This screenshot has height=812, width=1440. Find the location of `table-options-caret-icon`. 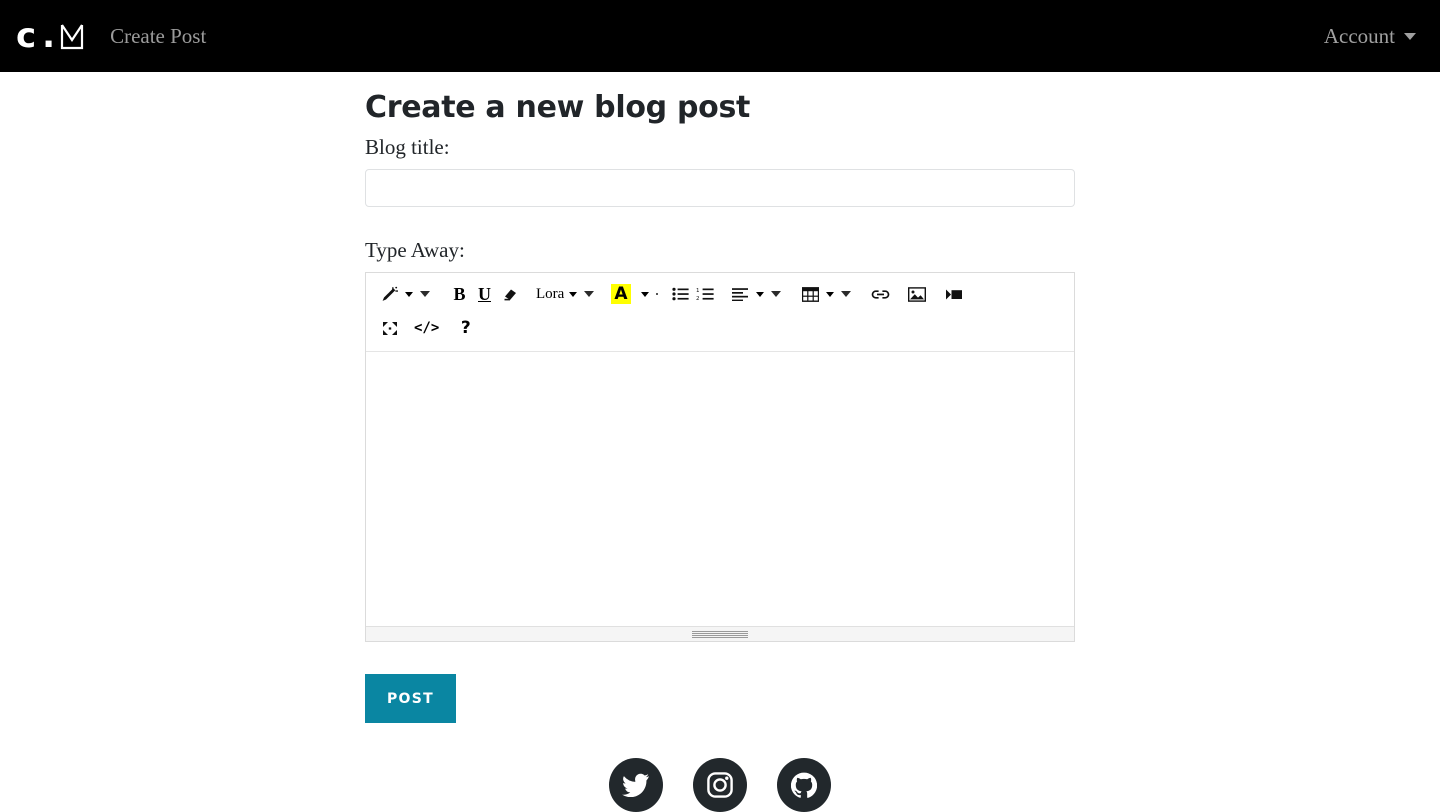

table-options-caret-icon is located at coordinates (845, 294).